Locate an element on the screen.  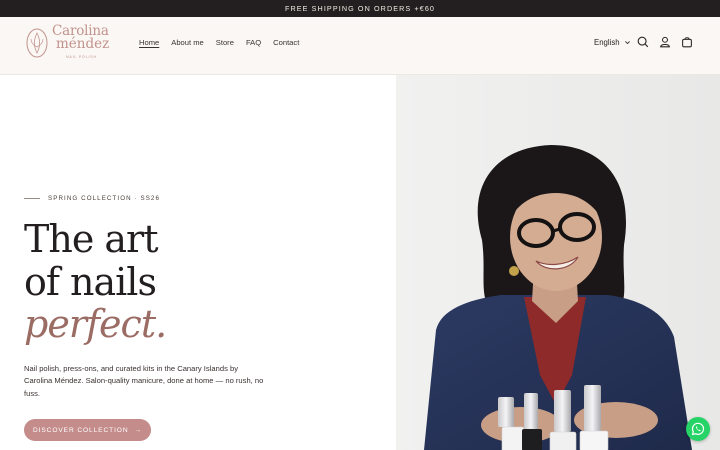
language-selector: English is located at coordinates (612, 42).